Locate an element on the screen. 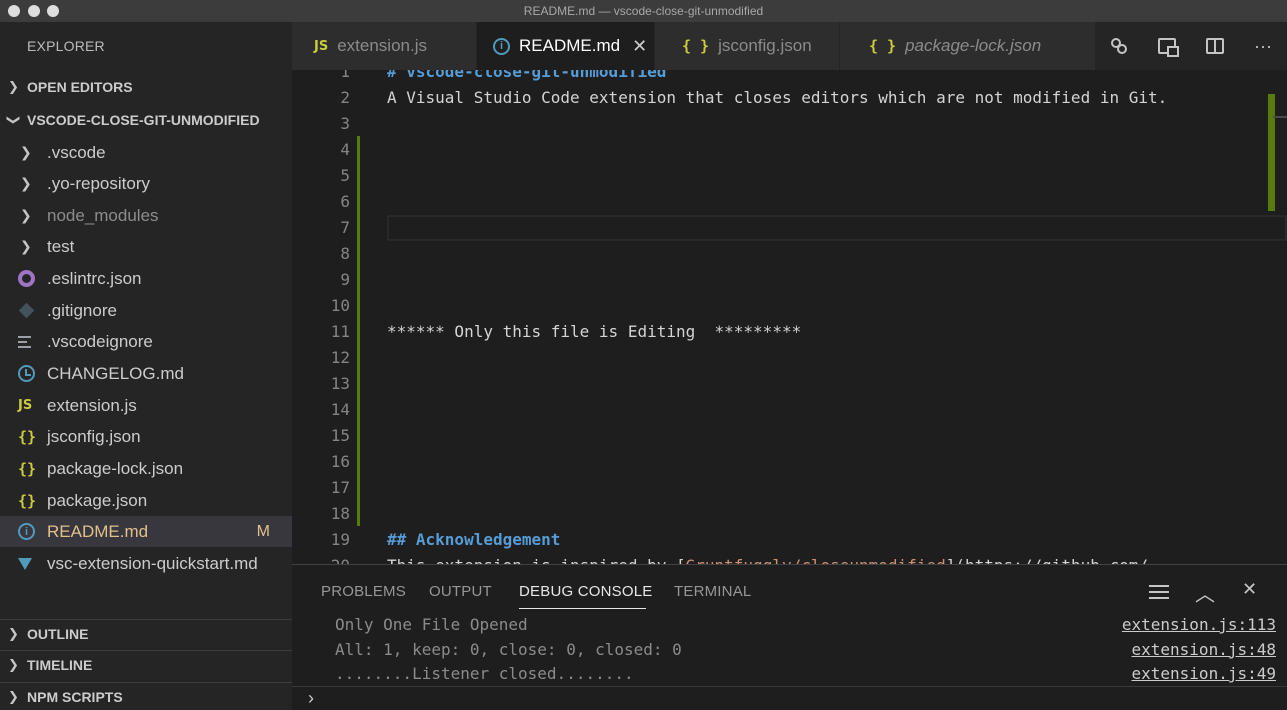 The width and height of the screenshot is (1287, 710). tab-extension-js: JS extension.js is located at coordinates (384, 46).